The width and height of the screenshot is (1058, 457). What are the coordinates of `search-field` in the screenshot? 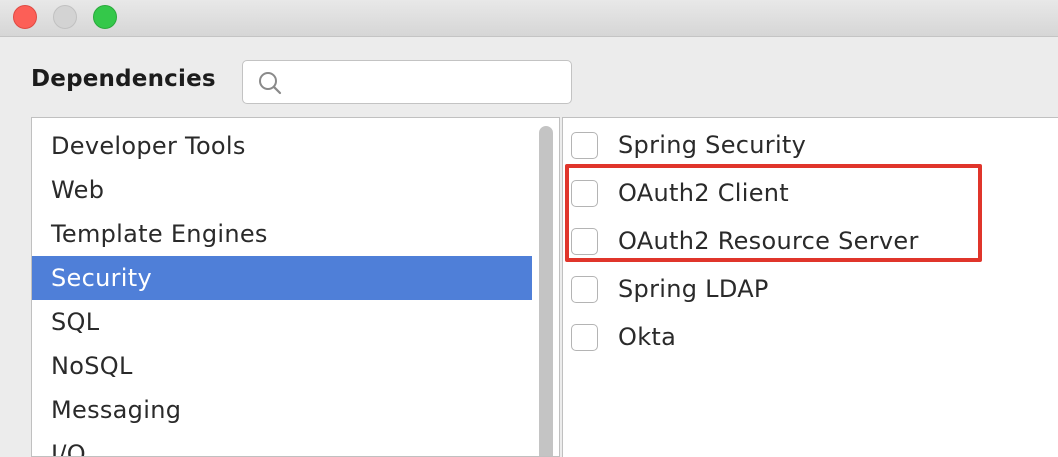 It's located at (407, 82).